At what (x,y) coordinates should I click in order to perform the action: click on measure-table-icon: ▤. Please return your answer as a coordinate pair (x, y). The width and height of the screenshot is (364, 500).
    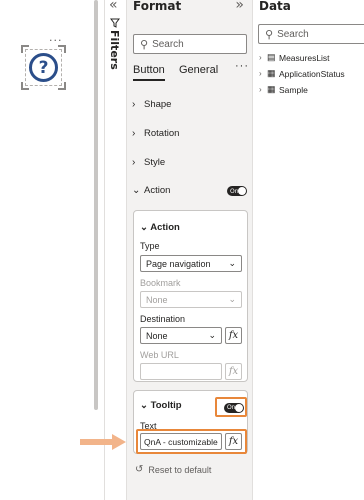
    Looking at the image, I should click on (271, 57).